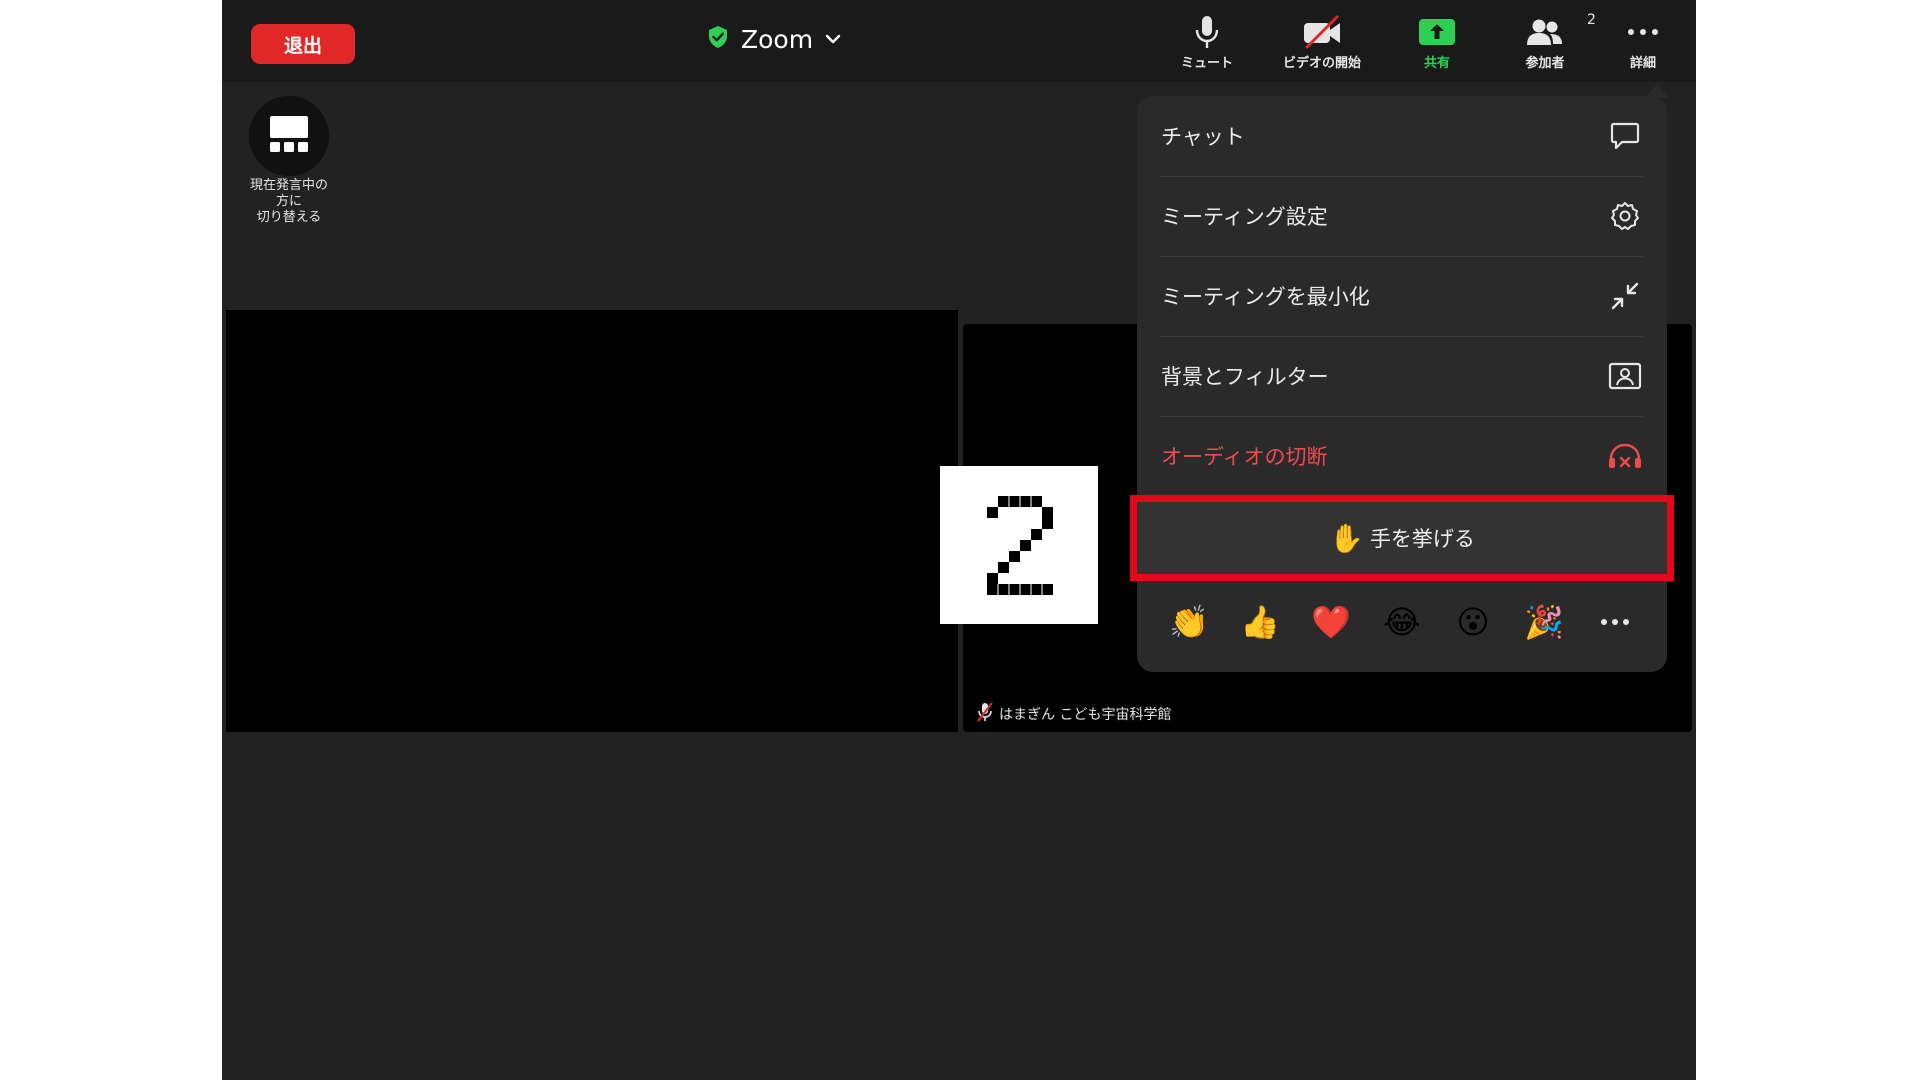 Image resolution: width=1920 pixels, height=1080 pixels. Describe the element at coordinates (1402, 296) in the screenshot. I see `menu-item-minimize-meeting: ミーティングを最小化` at that location.